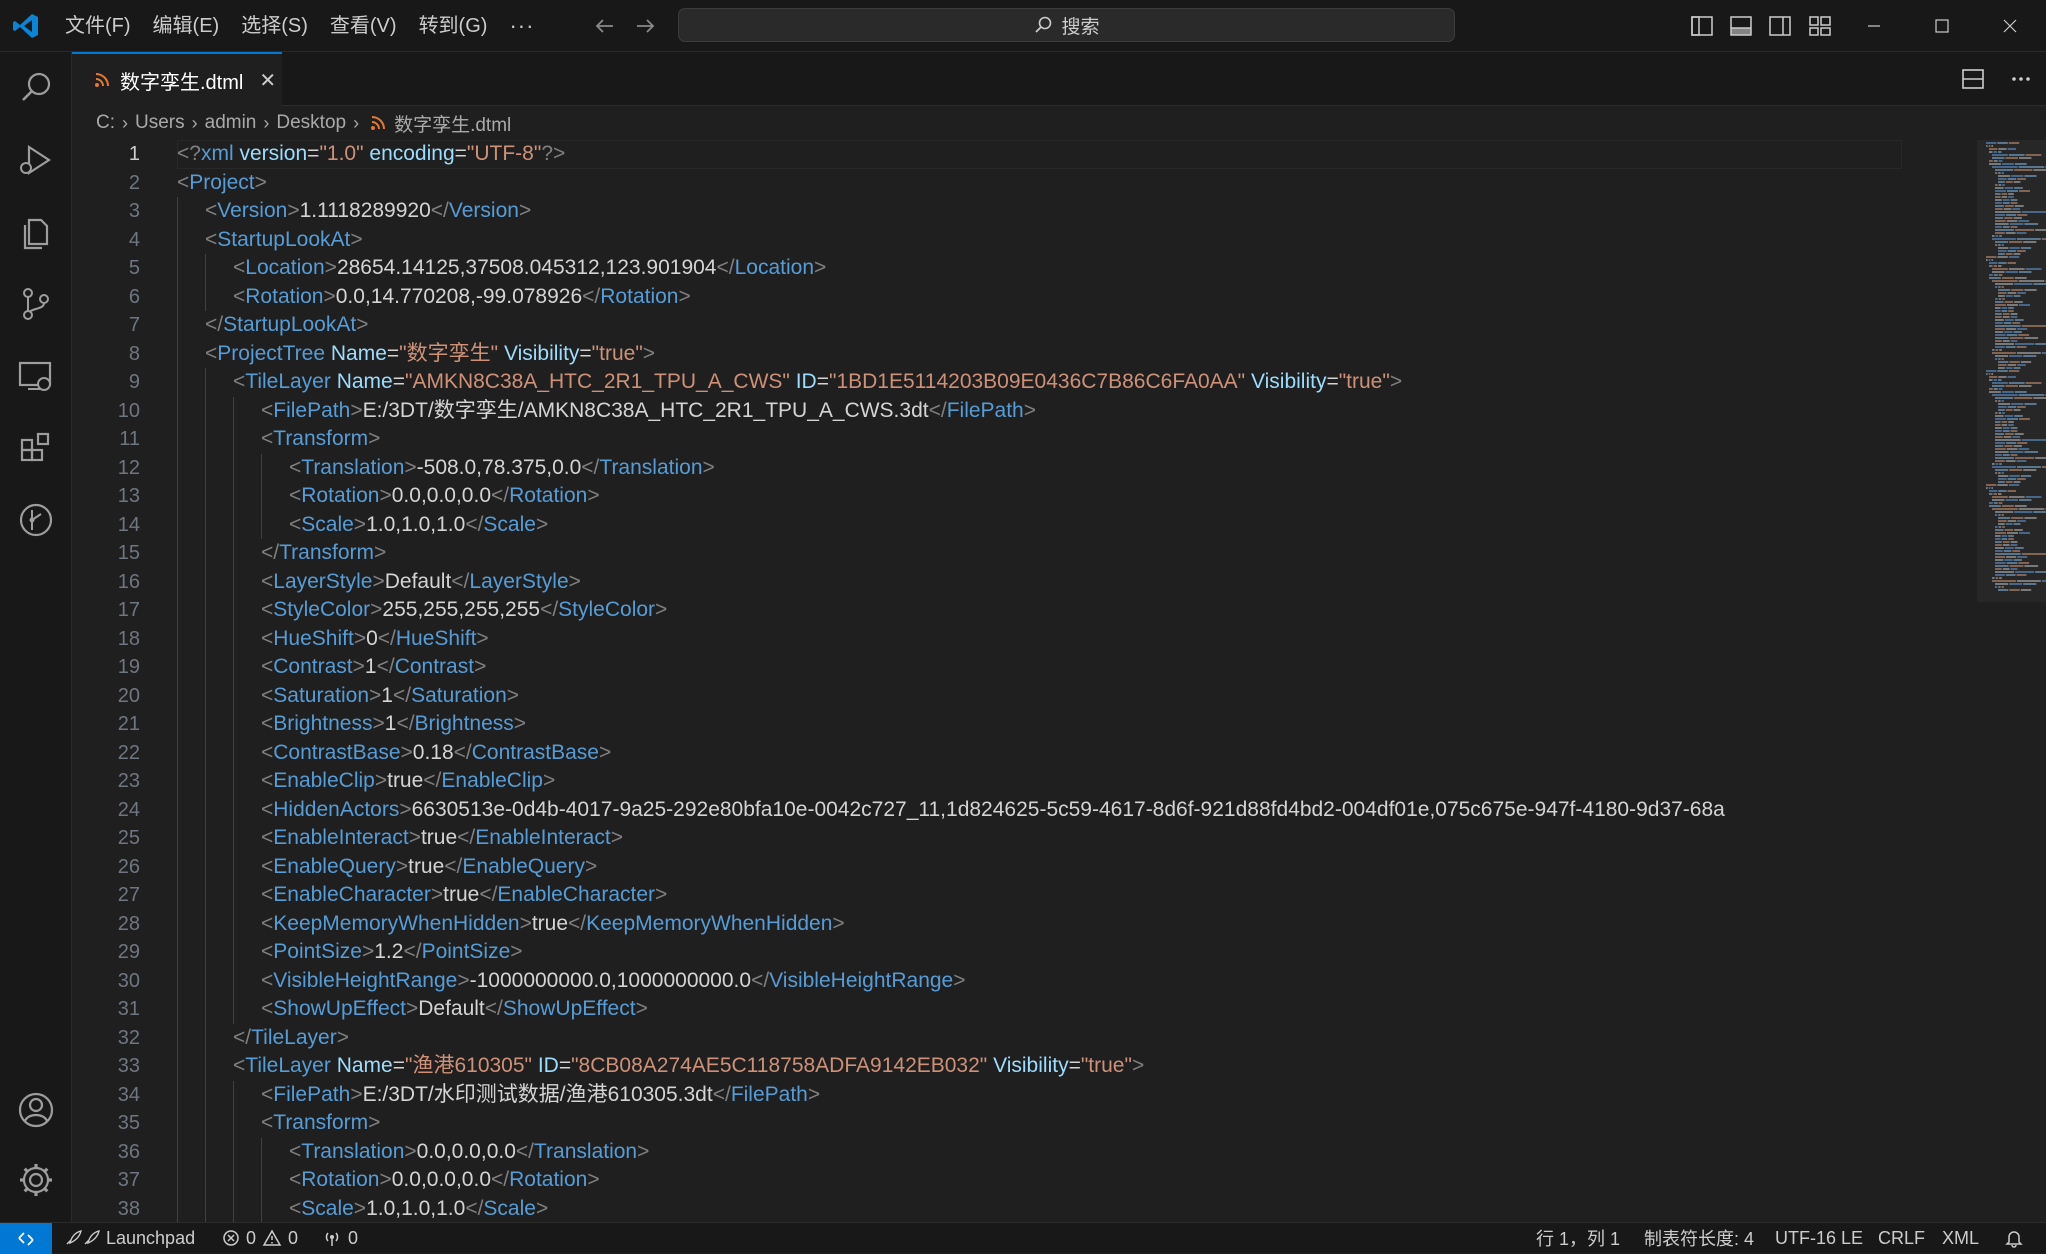  Describe the element at coordinates (987, 667) in the screenshot. I see `code-line: 19 <Contrast>1</Contrast>` at that location.